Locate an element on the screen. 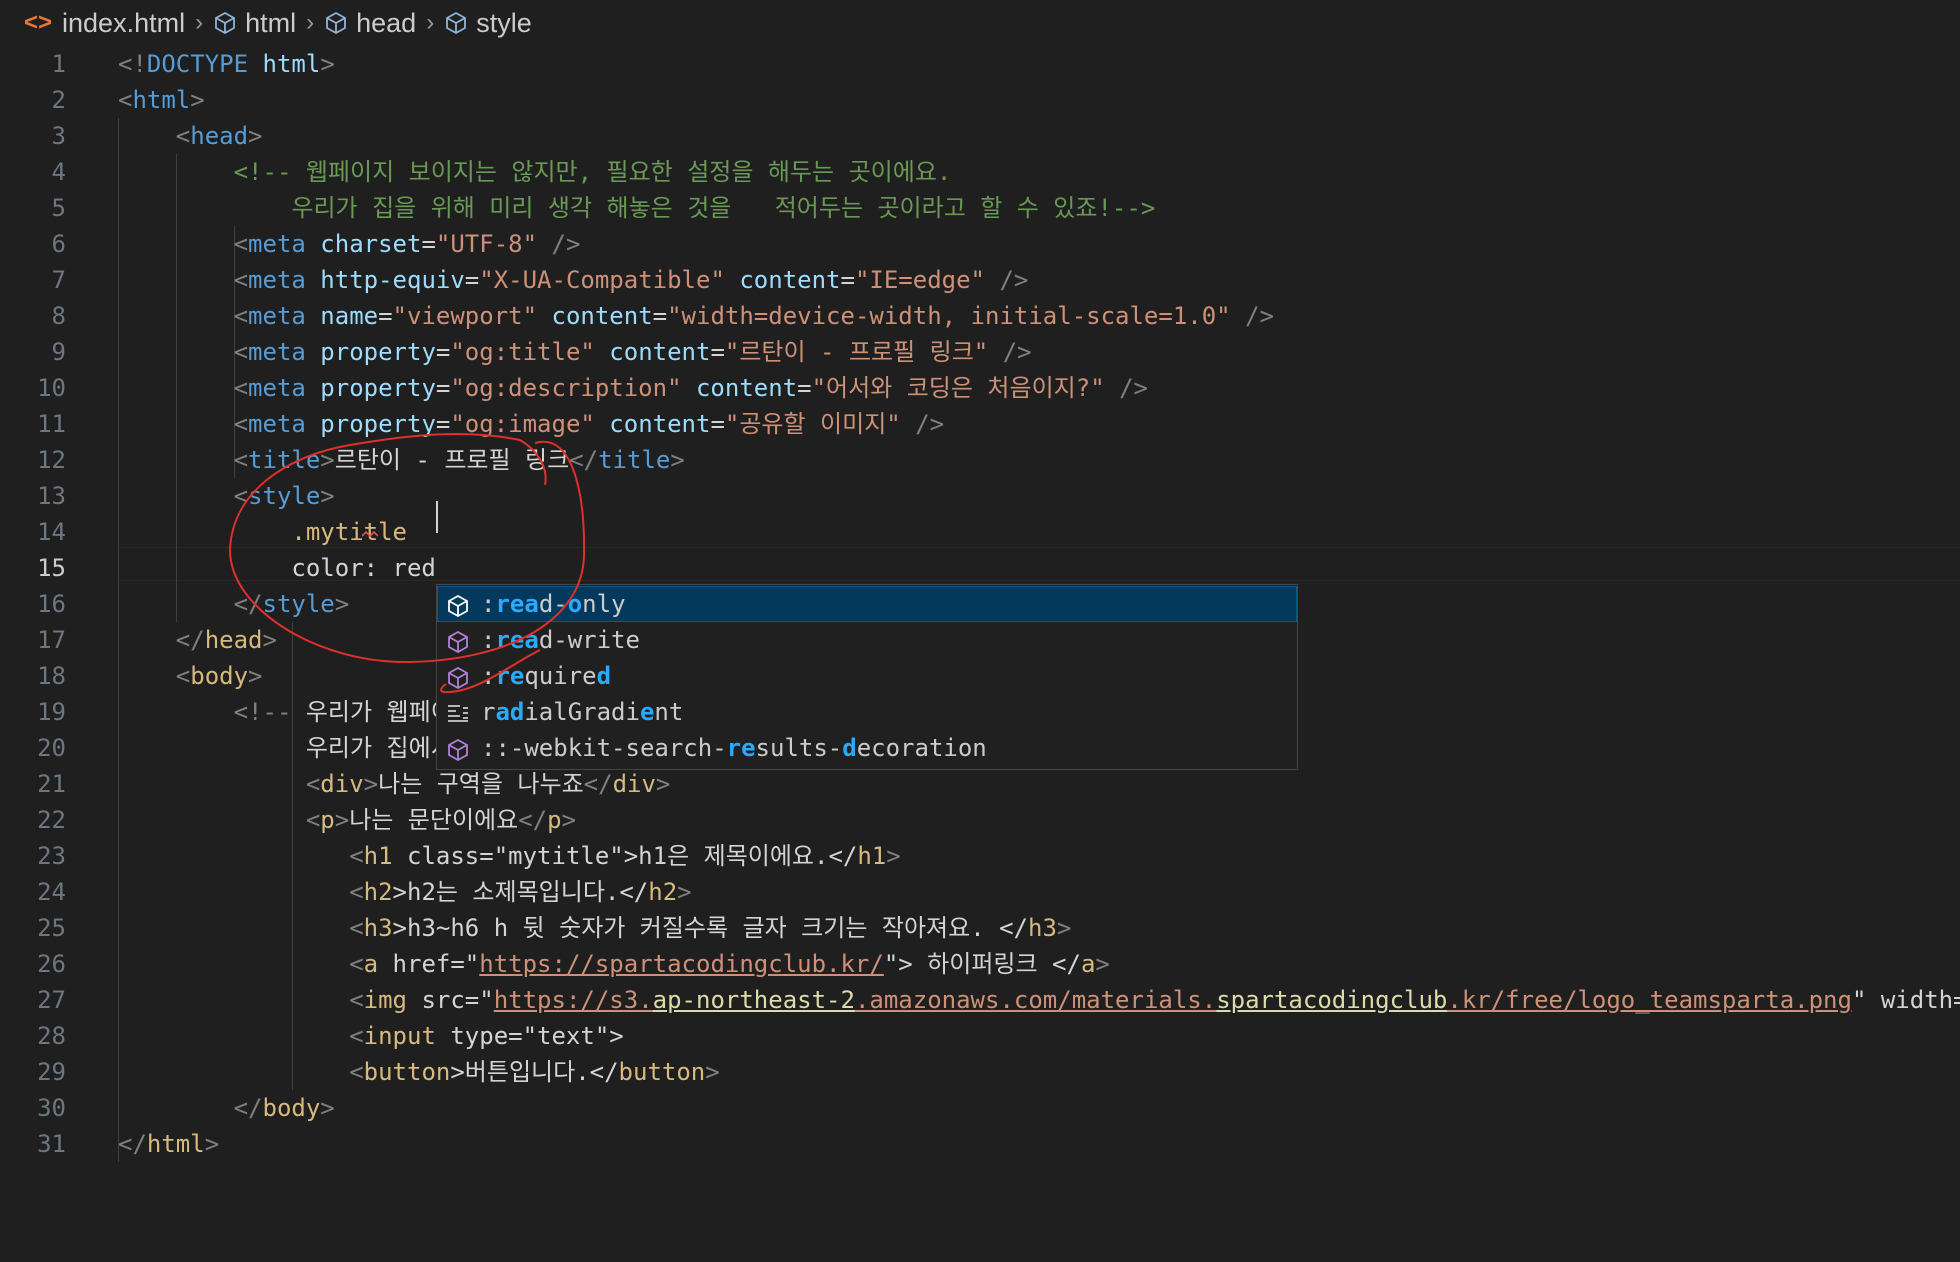 This screenshot has height=1262, width=1960. code-line: 6 <meta charset="UTF-8" /> is located at coordinates (980, 244).